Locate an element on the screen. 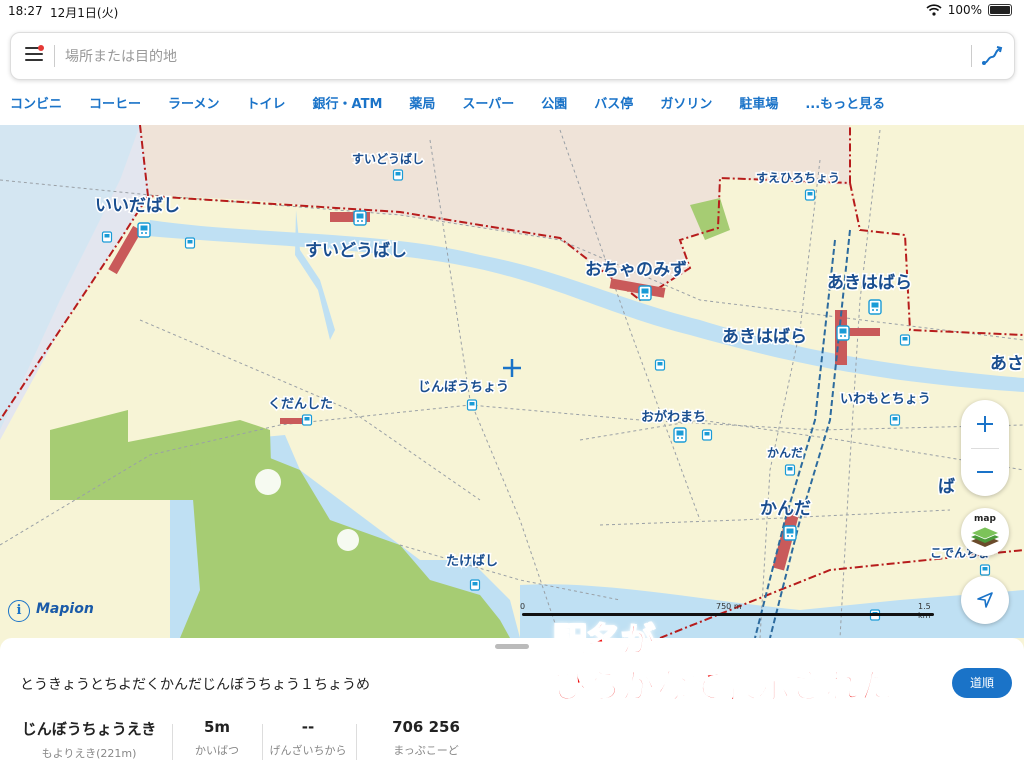  wifi-icon is located at coordinates (934, 10).